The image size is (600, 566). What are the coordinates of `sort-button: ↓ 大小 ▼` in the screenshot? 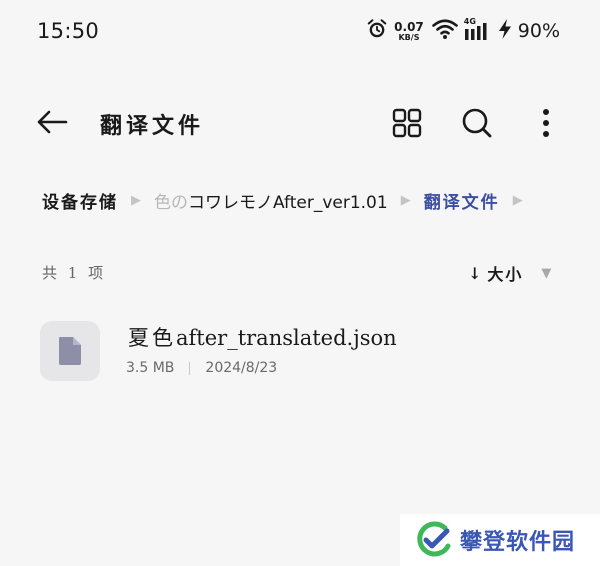 It's located at (510, 273).